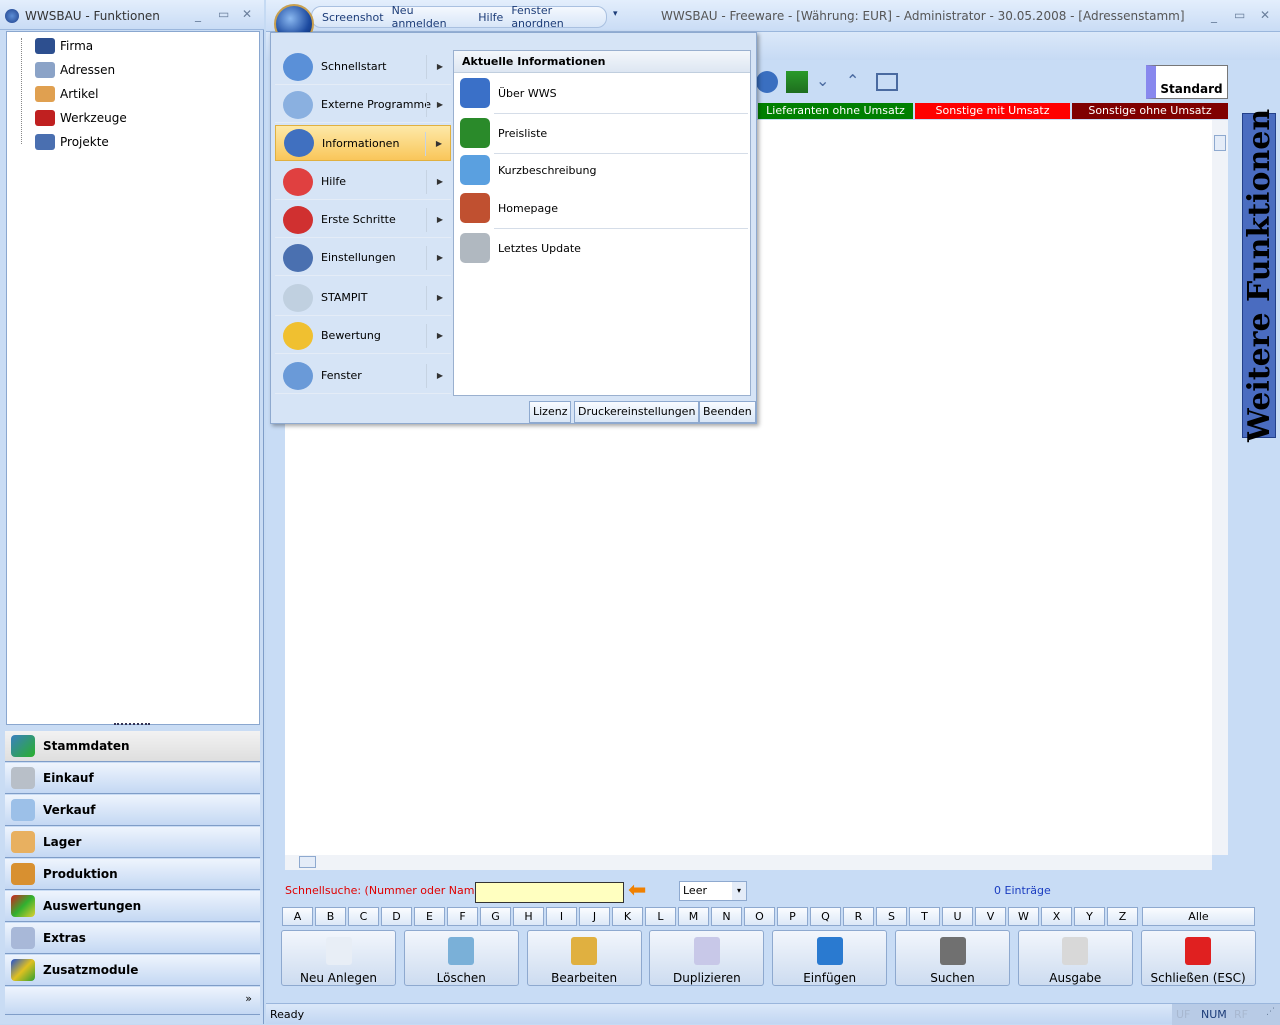 This screenshot has width=1280, height=1025. What do you see at coordinates (23, 938) in the screenshot?
I see `extras-icon` at bounding box center [23, 938].